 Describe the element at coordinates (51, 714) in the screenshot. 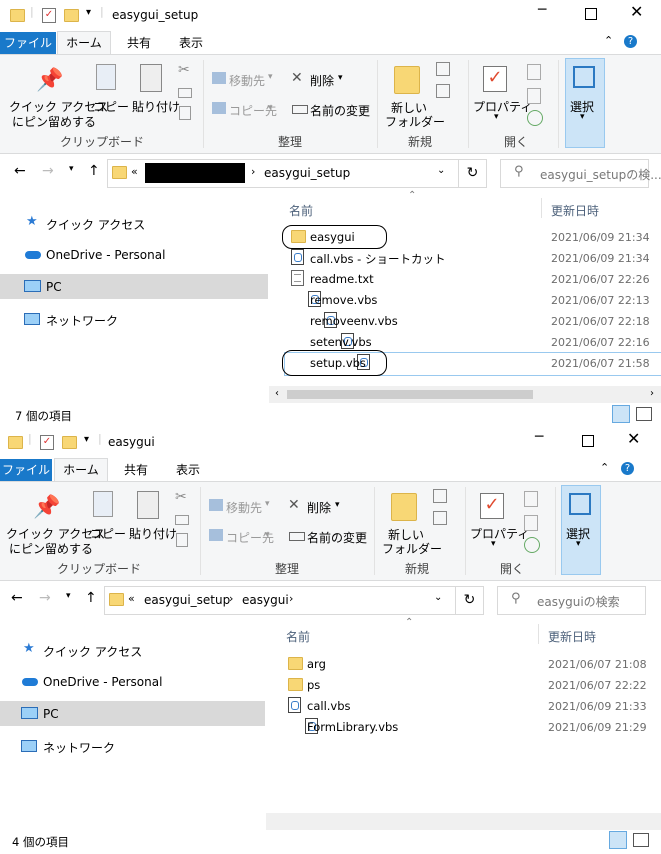

I see `nav-pc: PC` at that location.